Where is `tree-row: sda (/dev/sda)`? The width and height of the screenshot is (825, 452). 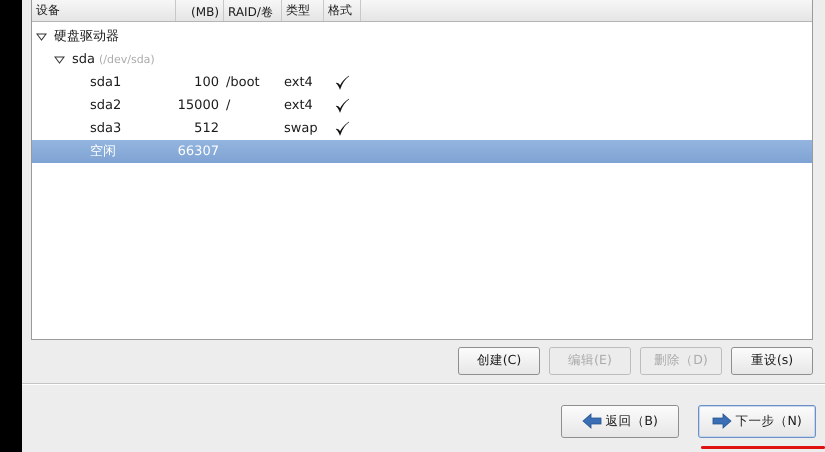
tree-row: sda (/dev/sda) is located at coordinates (422, 60).